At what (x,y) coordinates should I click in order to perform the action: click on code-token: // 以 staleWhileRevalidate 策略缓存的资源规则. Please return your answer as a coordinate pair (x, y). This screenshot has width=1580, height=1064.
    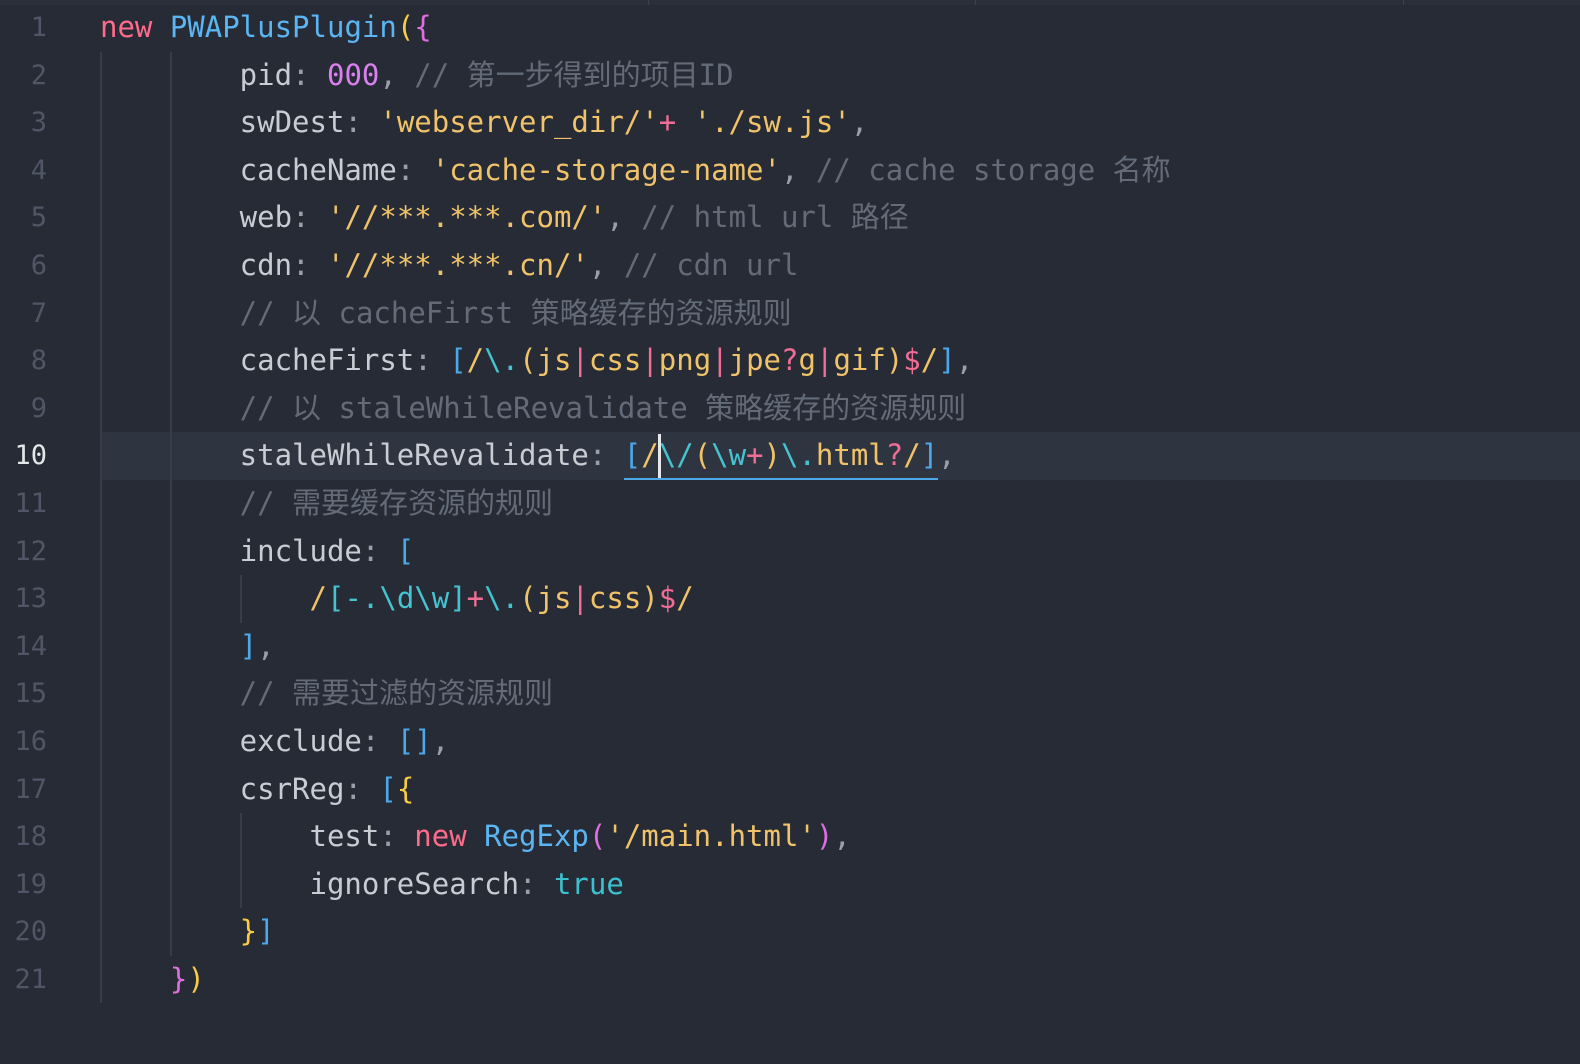
    Looking at the image, I should click on (533, 407).